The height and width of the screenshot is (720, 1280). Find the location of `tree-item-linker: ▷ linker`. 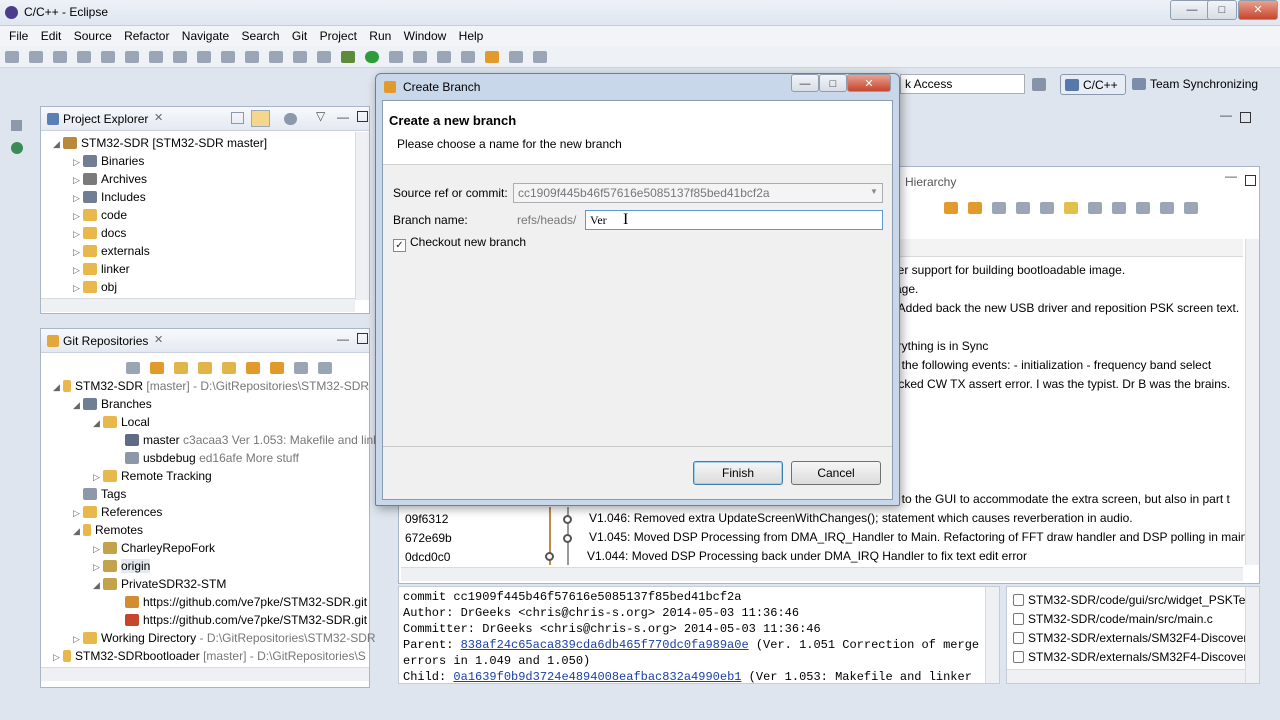

tree-item-linker: ▷ linker is located at coordinates (101, 269).